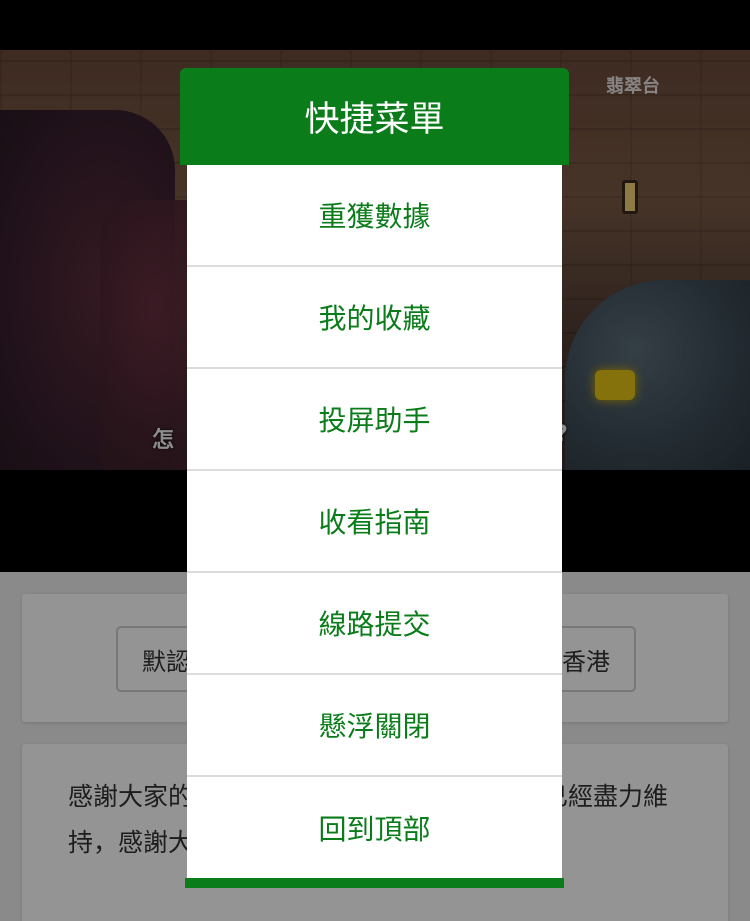 This screenshot has width=750, height=921. What do you see at coordinates (374, 624) in the screenshot?
I see `menu-item-submit-line: 線路提交` at bounding box center [374, 624].